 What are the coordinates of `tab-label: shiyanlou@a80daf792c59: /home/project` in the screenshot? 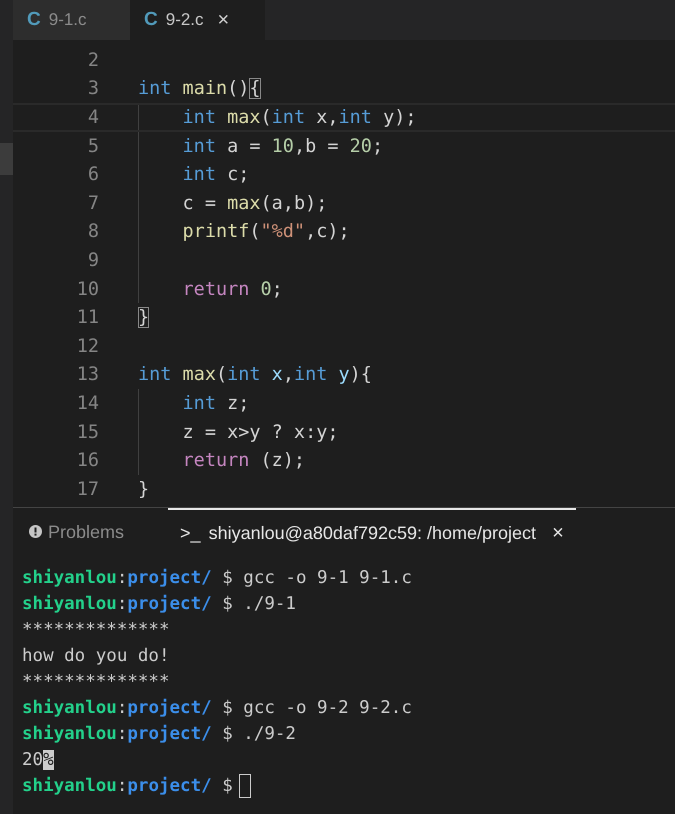 It's located at (372, 533).